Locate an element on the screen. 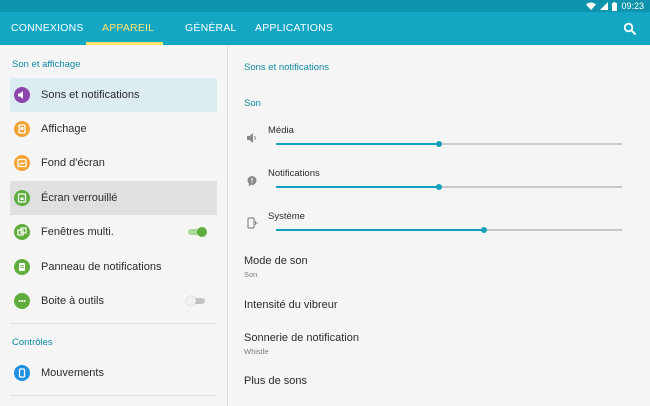  multiwindow-icon is located at coordinates (22, 232).